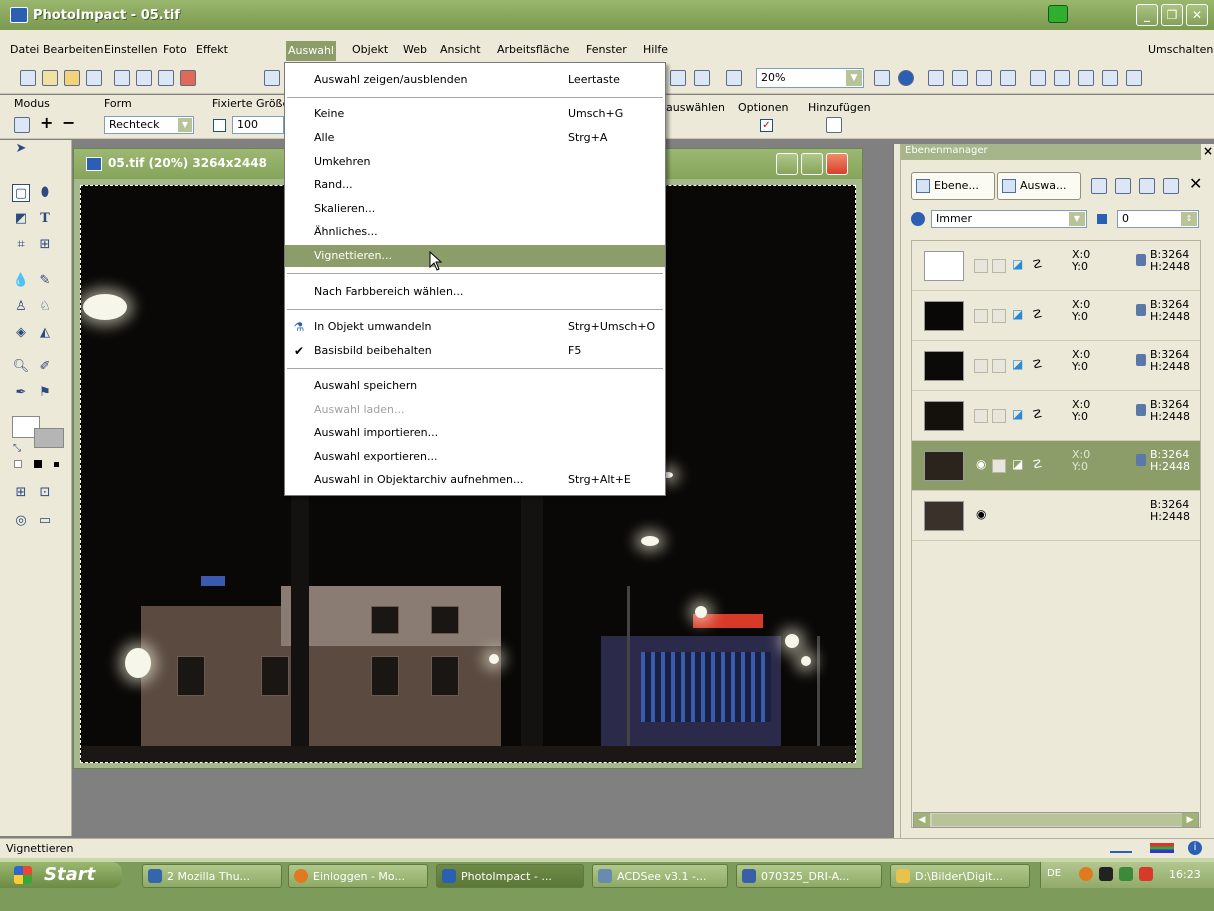 Image resolution: width=1214 pixels, height=911 pixels. Describe the element at coordinates (21, 493) in the screenshot. I see `grid-icon: ⊞` at that location.